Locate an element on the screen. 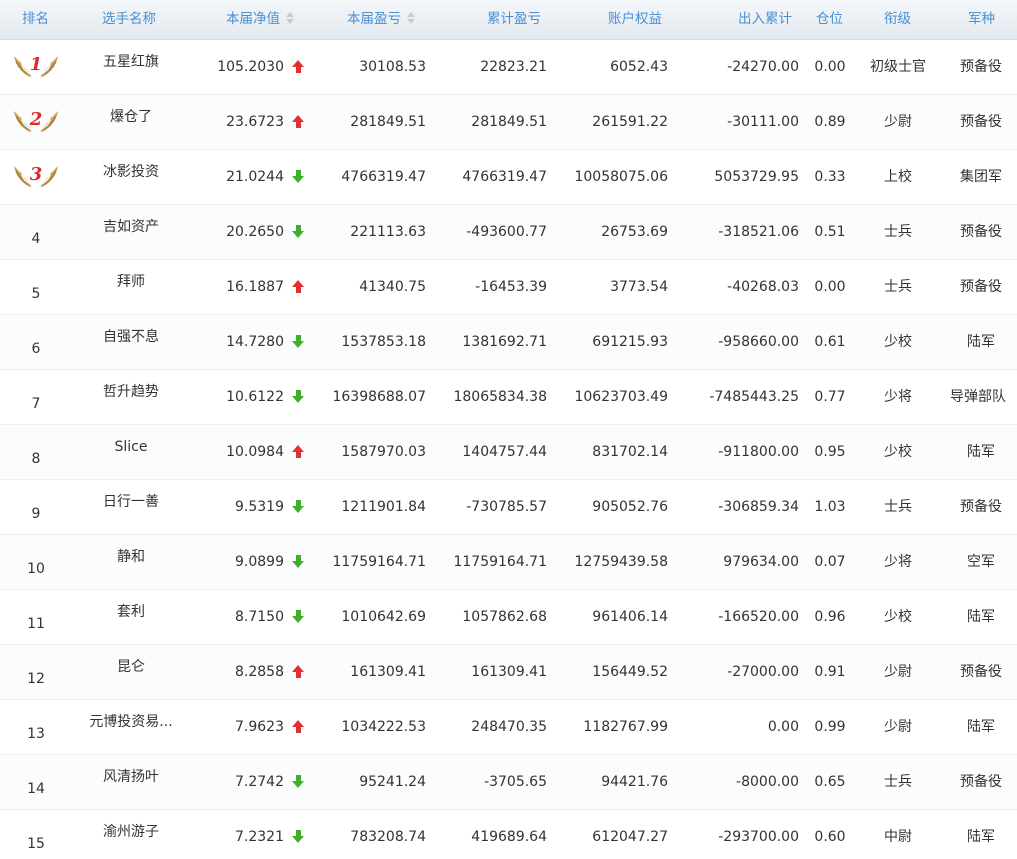 The height and width of the screenshot is (859, 1017). player-name: 套利 is located at coordinates (131, 617).